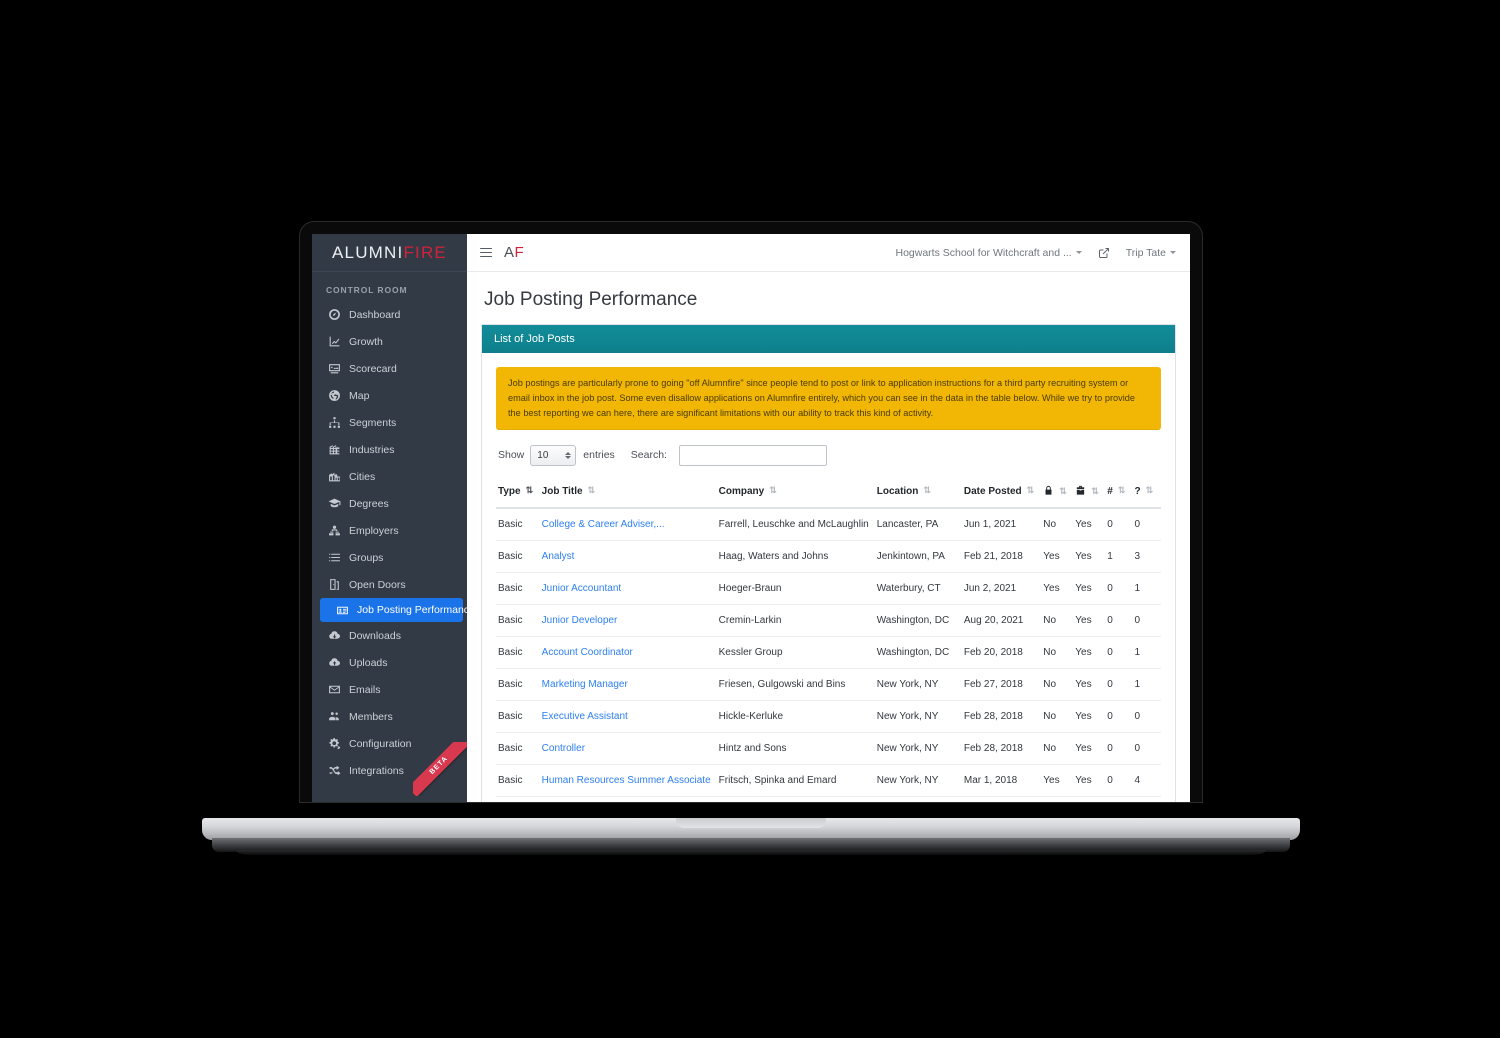 This screenshot has width=1500, height=1038. I want to click on job-title-link: Executive Assistant, so click(585, 716).